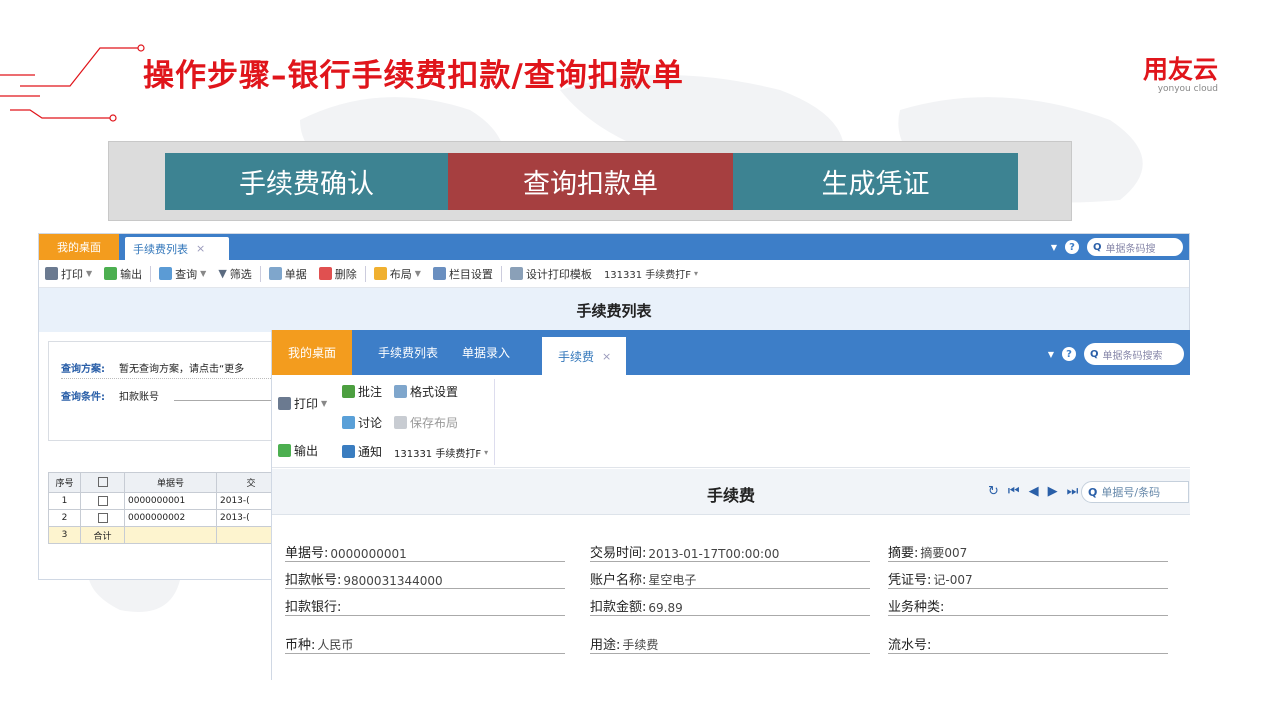 Image resolution: width=1280 pixels, height=720 pixels. Describe the element at coordinates (160, 249) in the screenshot. I see `tab-fee-list-label: 手续费列表` at that location.